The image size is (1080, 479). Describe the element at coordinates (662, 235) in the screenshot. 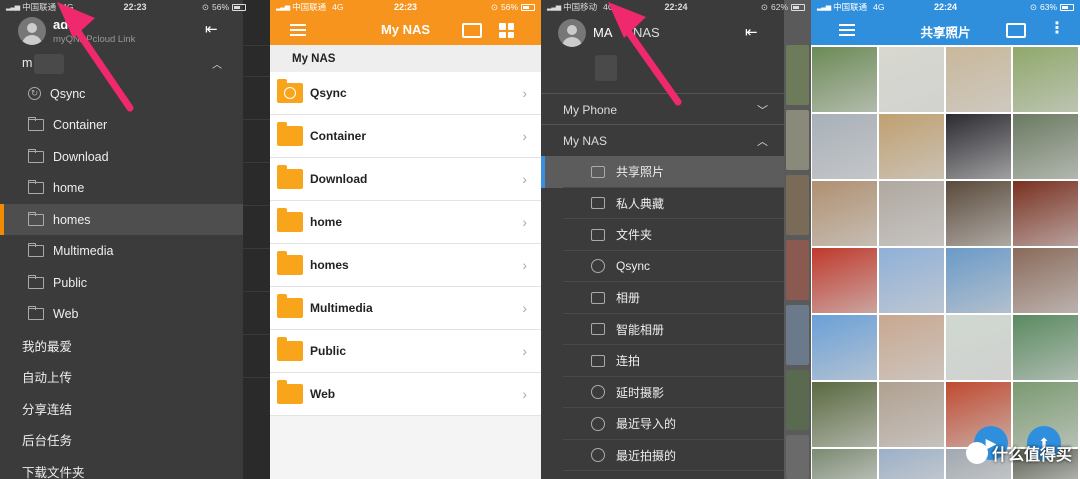

I see `drawer-item: 文件夹` at that location.